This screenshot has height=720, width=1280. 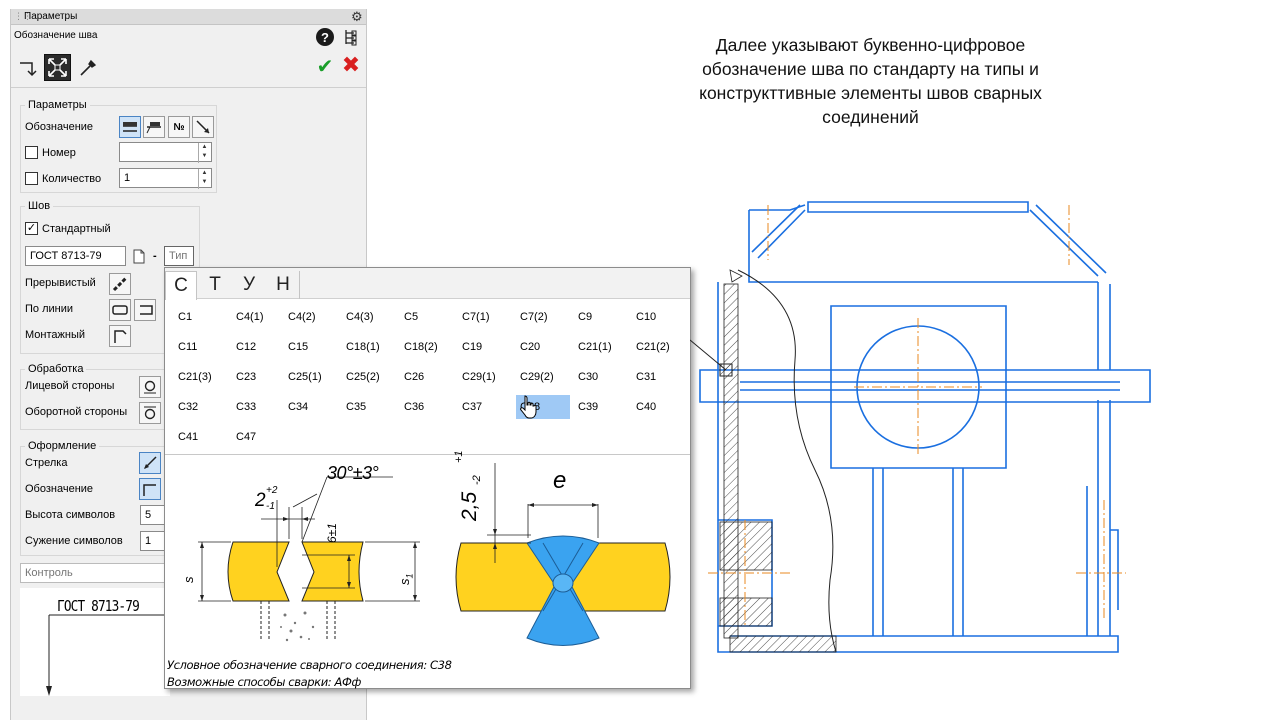 What do you see at coordinates (179, 256) in the screenshot?
I see `type-input` at bounding box center [179, 256].